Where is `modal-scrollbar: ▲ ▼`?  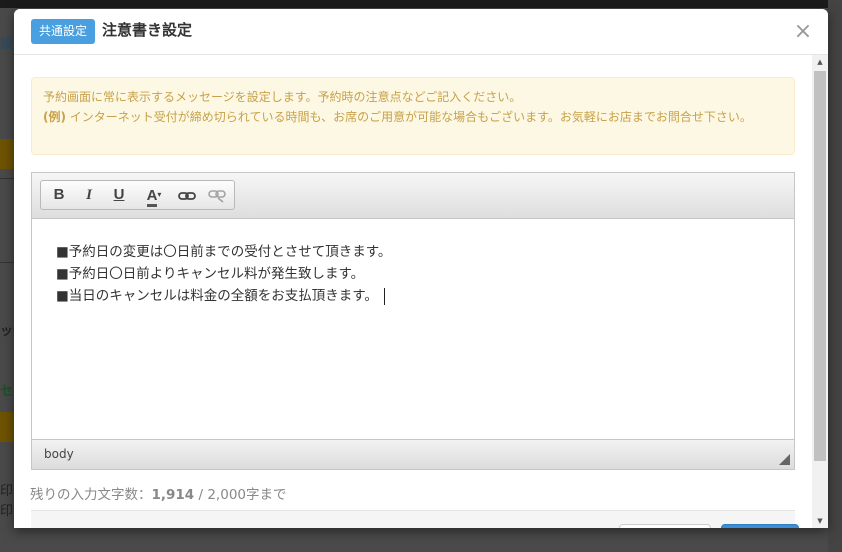
modal-scrollbar: ▲ ▼ is located at coordinates (820, 291).